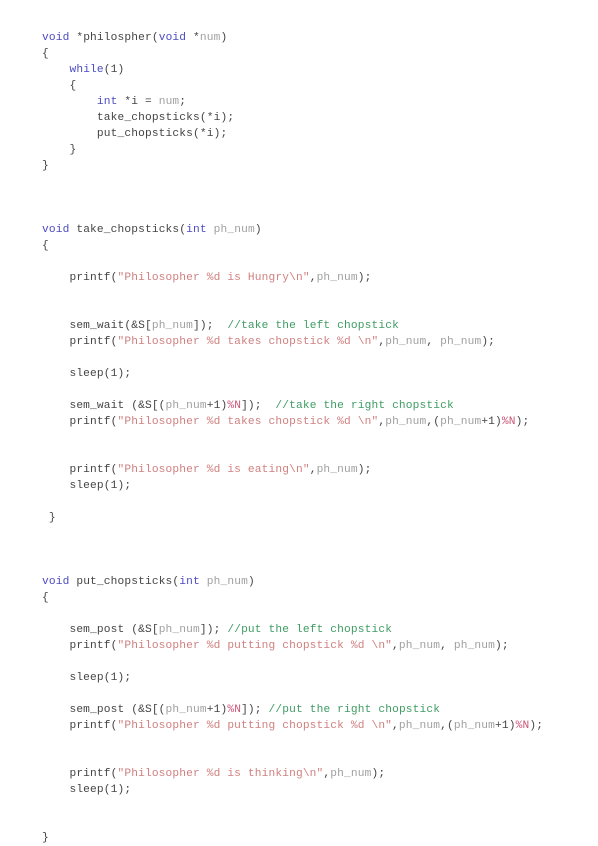 This screenshot has height=846, width=598. Describe the element at coordinates (114, 38) in the screenshot. I see `code-token-plain: *philospher(` at that location.